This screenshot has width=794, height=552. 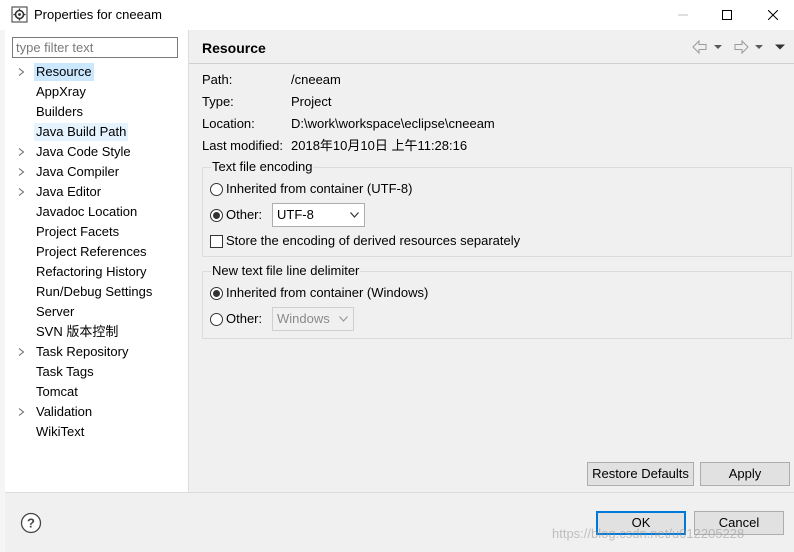 I want to click on tree-item-label: Task Tags, so click(x=65, y=371).